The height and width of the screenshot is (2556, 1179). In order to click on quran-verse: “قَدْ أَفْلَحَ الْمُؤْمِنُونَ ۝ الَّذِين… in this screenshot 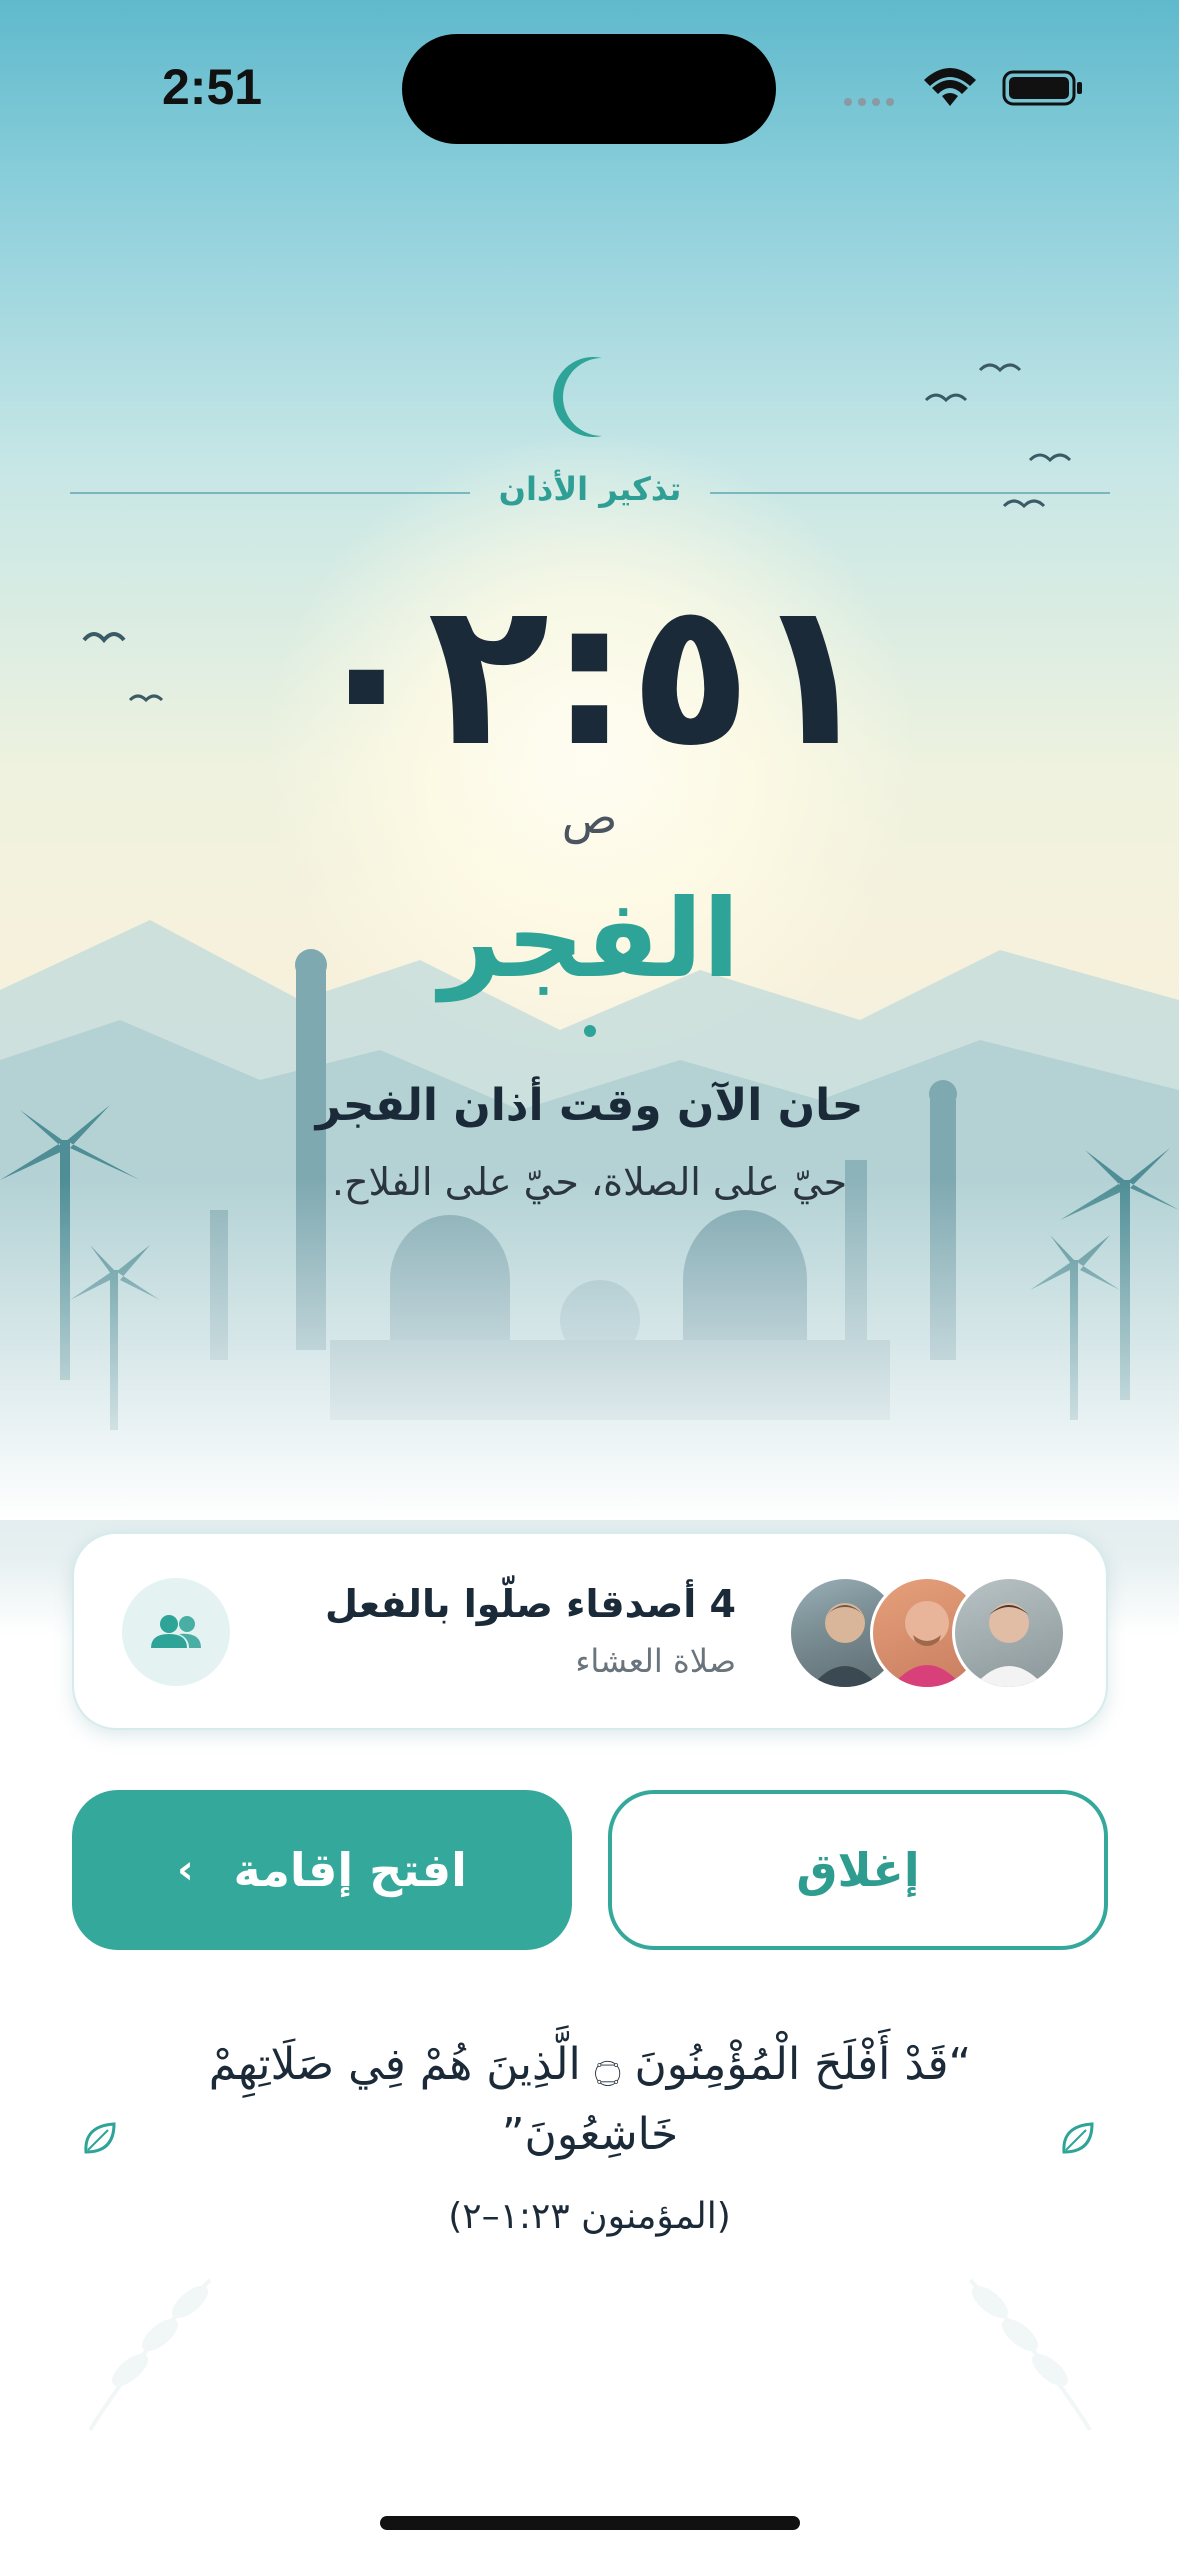, I will do `click(590, 2099)`.